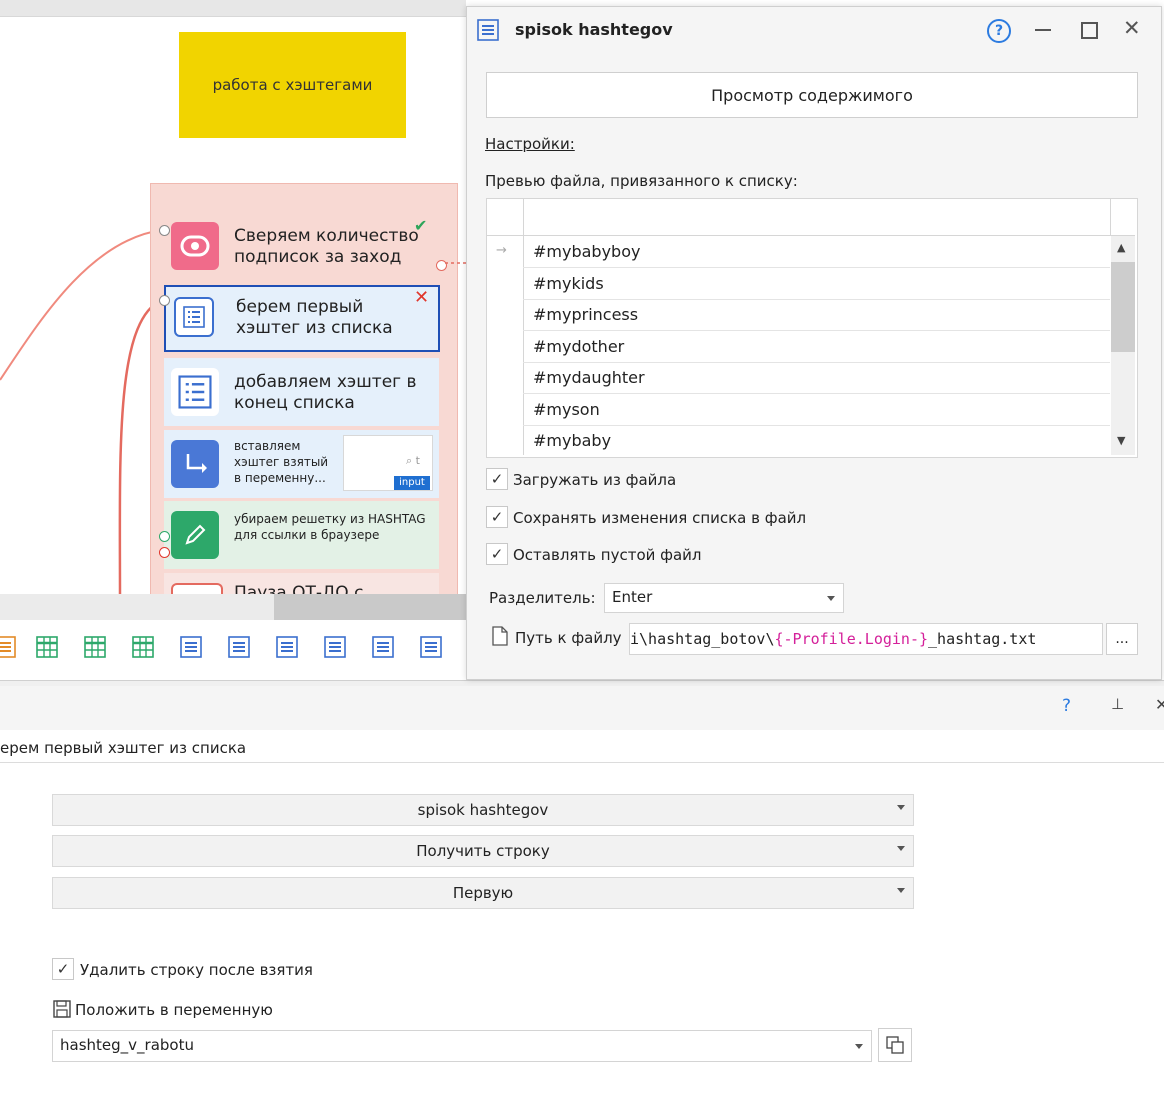 This screenshot has height=1116, width=1164. I want to click on list-item: #mykids, so click(816, 284).